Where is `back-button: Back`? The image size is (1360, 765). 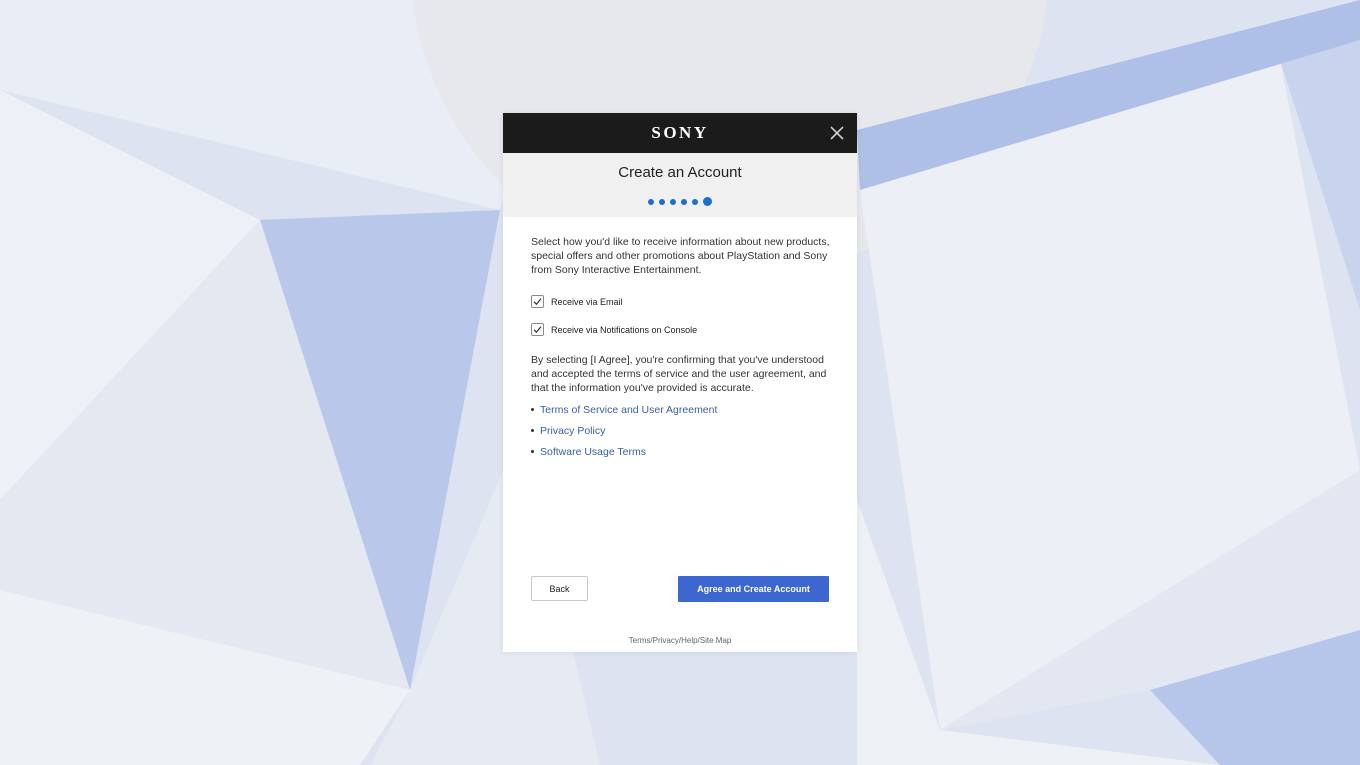 back-button: Back is located at coordinates (559, 588).